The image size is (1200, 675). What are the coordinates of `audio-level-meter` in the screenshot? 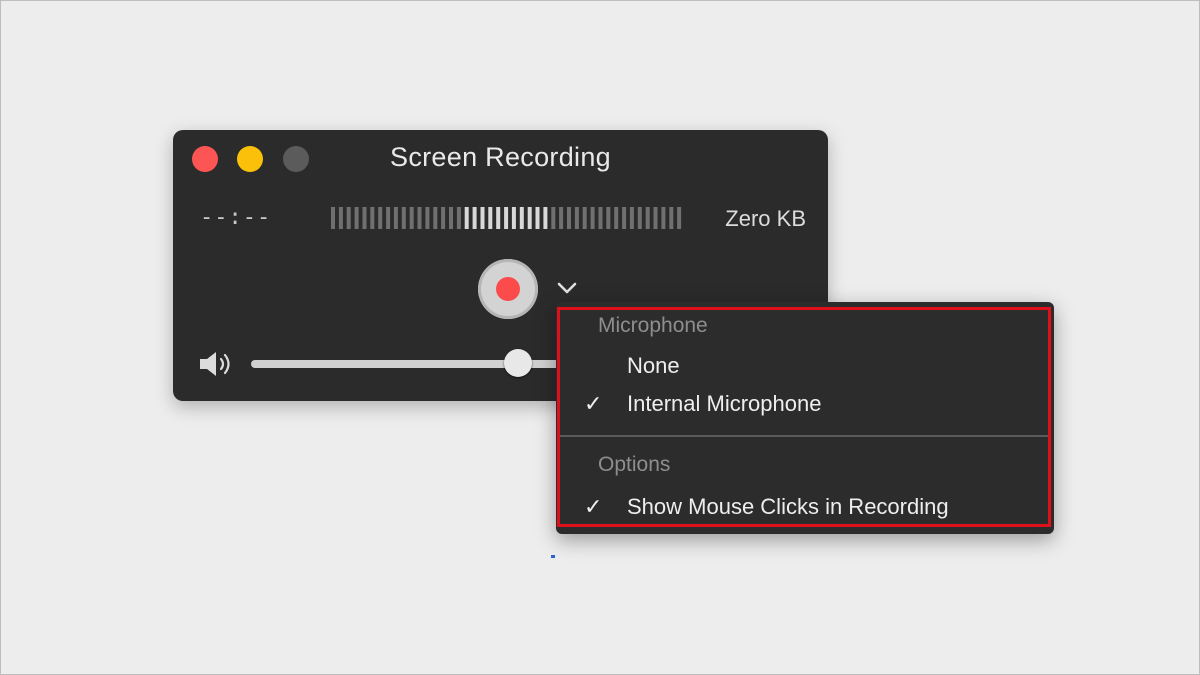 It's located at (506, 218).